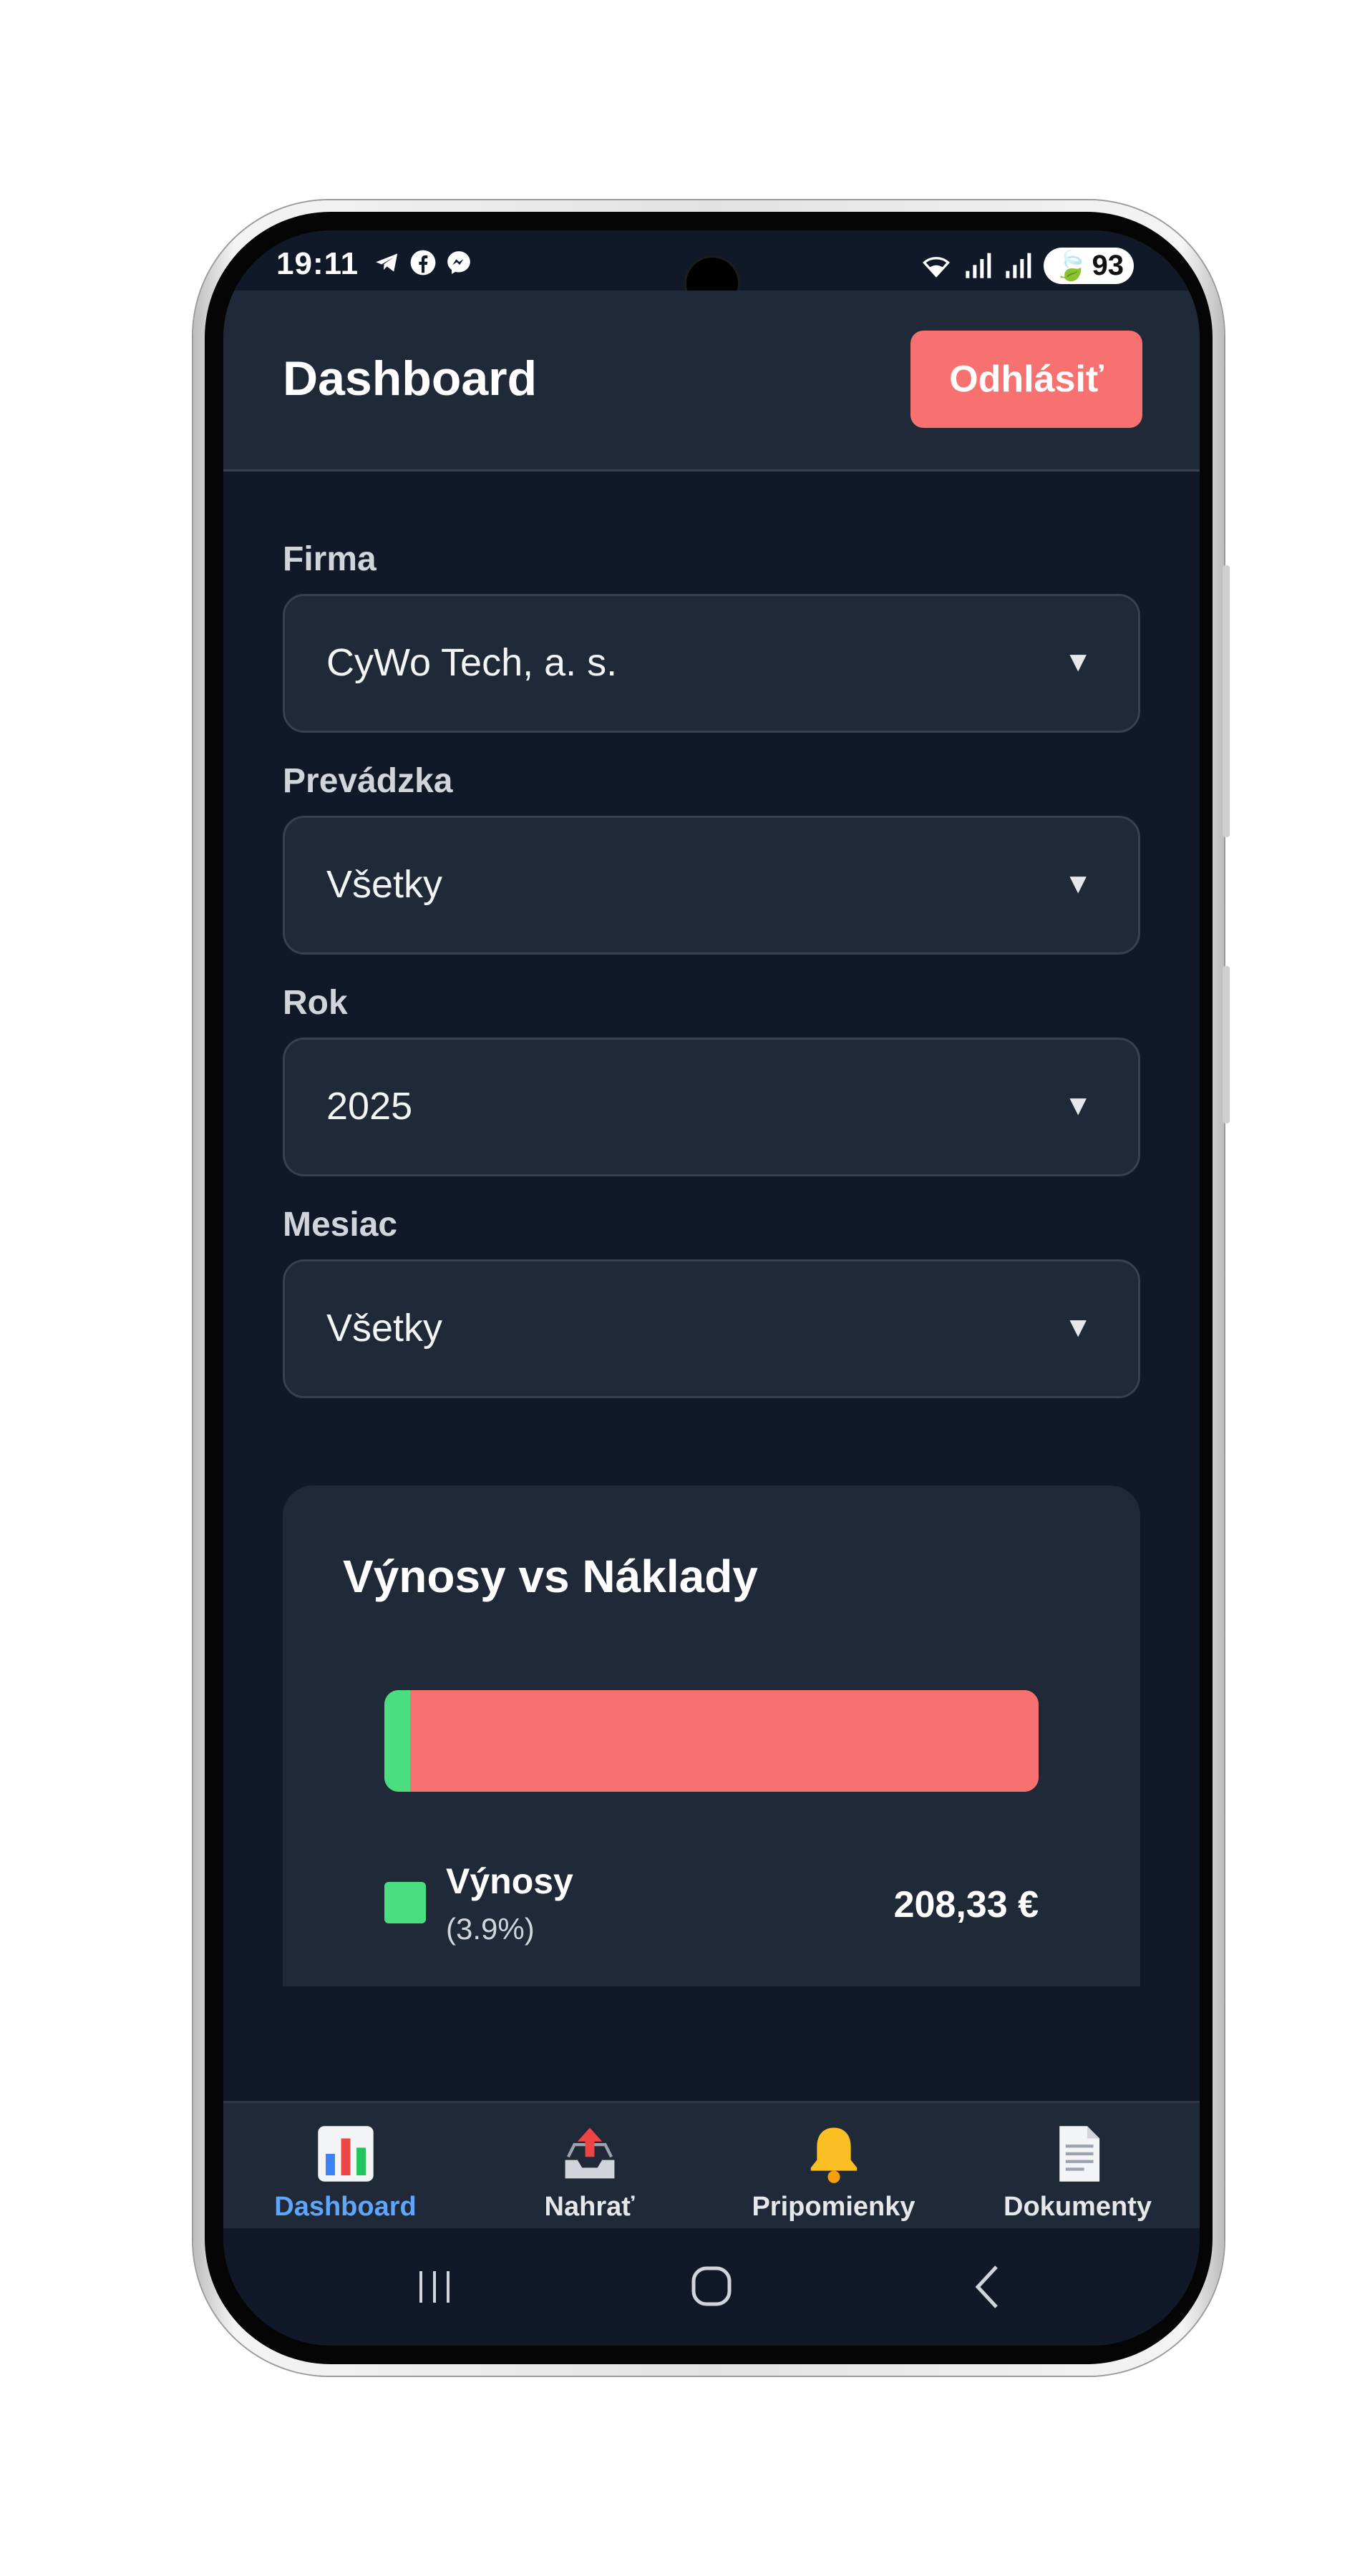  What do you see at coordinates (472, 662) in the screenshot?
I see `company-select-value: CyWo Tech, a. s.` at bounding box center [472, 662].